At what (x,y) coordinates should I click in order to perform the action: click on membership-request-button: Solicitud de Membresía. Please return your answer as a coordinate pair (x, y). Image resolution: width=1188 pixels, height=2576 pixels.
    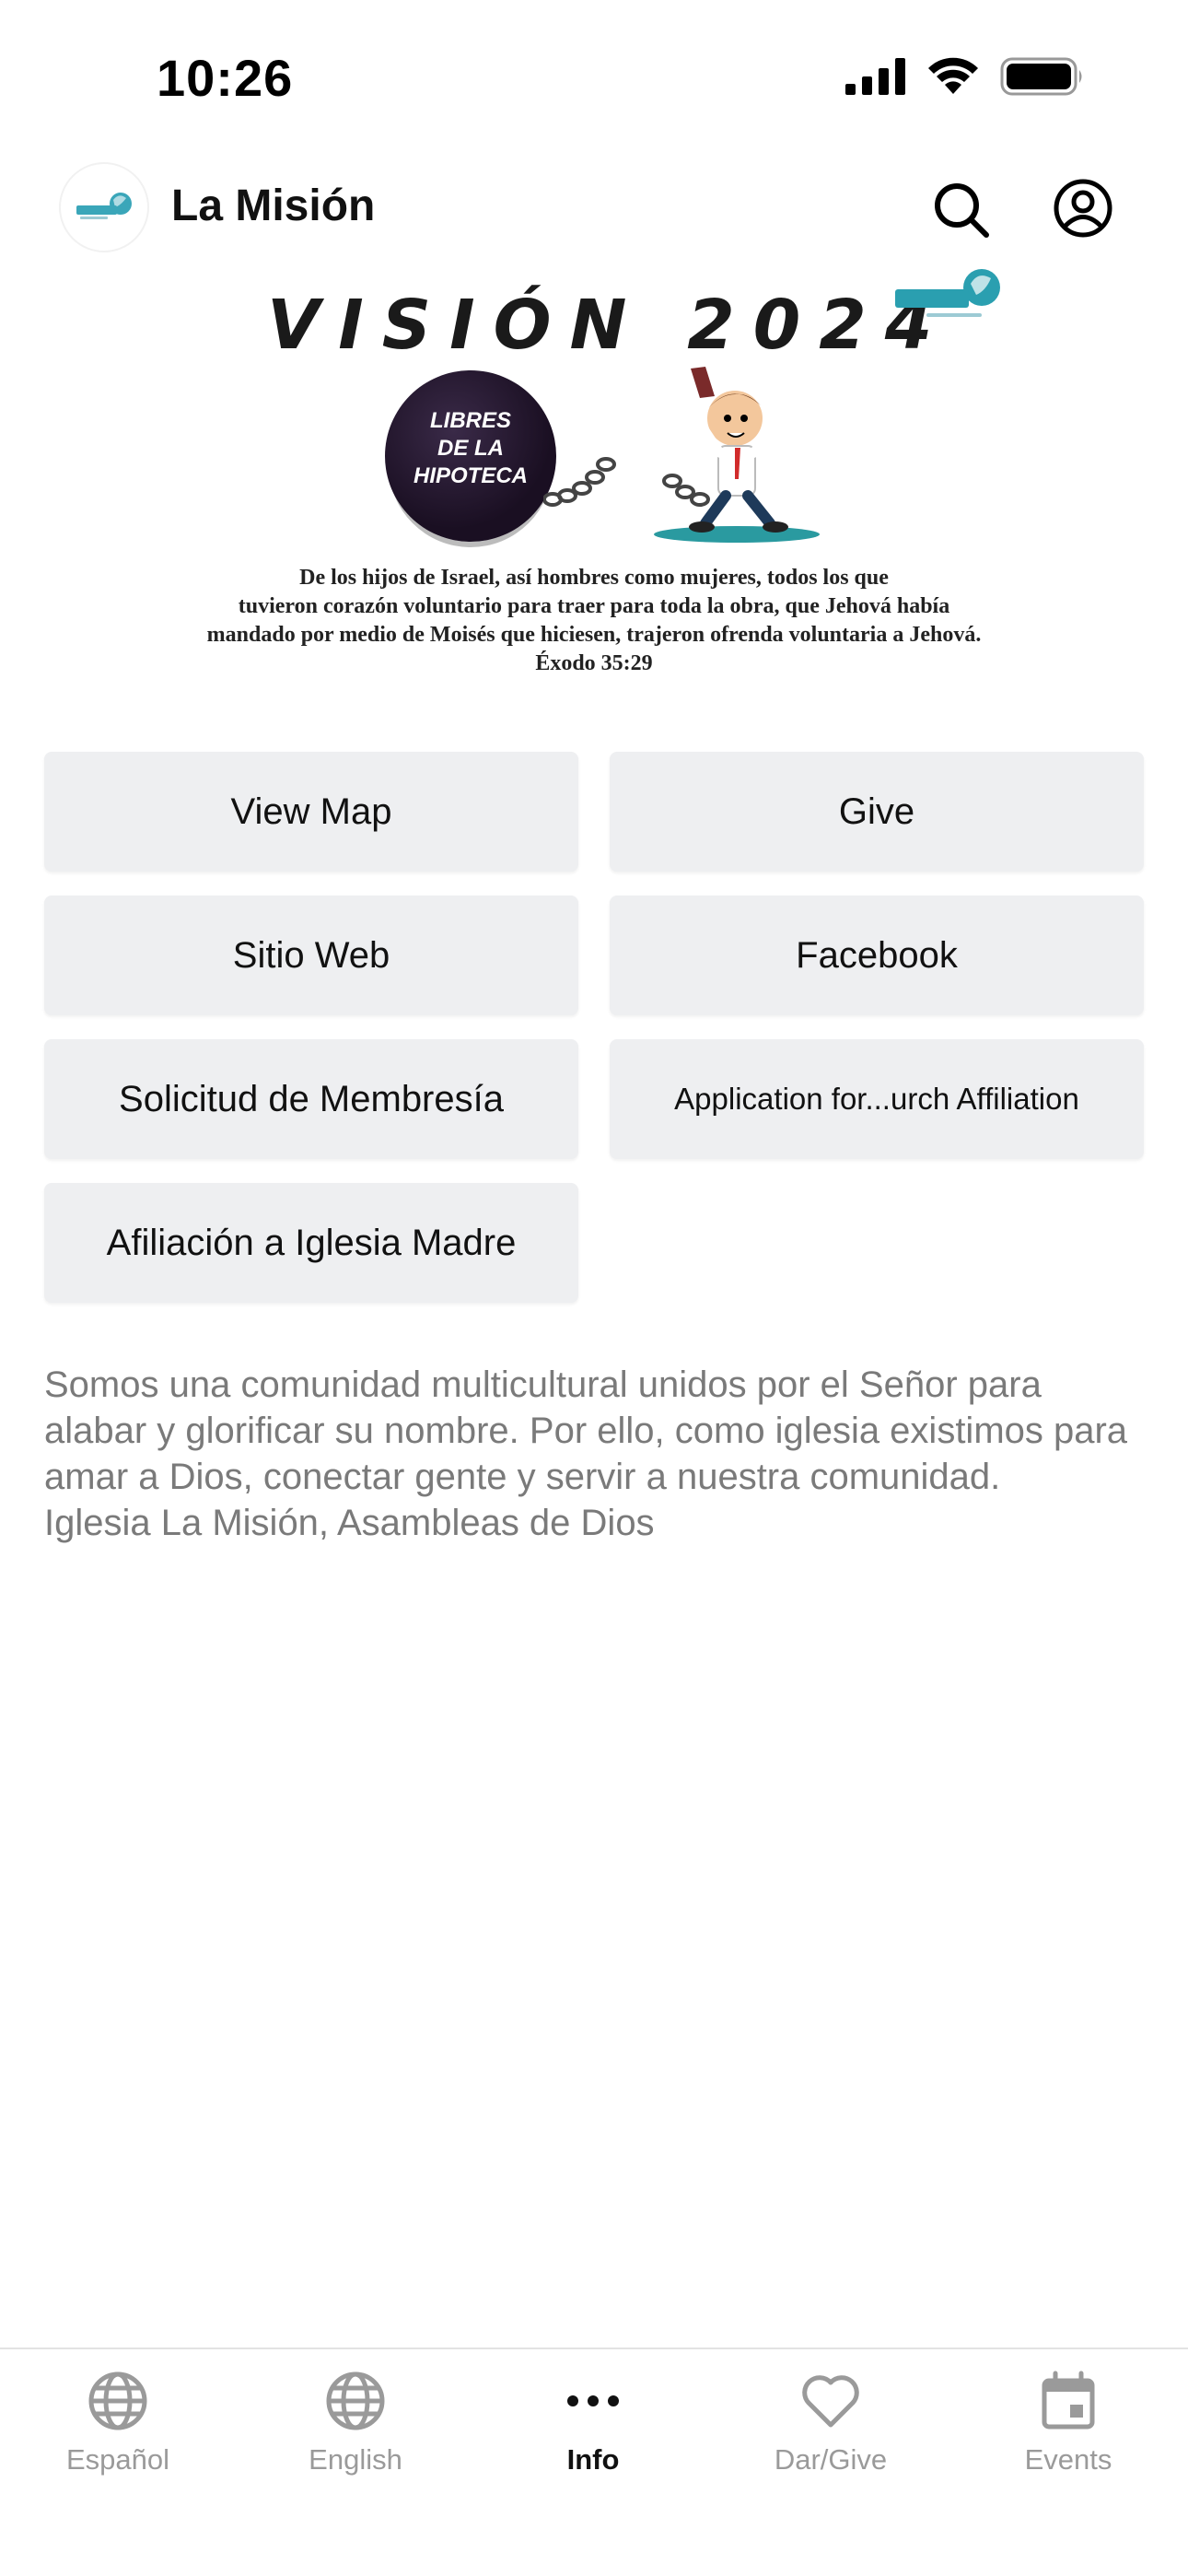
    Looking at the image, I should click on (311, 1099).